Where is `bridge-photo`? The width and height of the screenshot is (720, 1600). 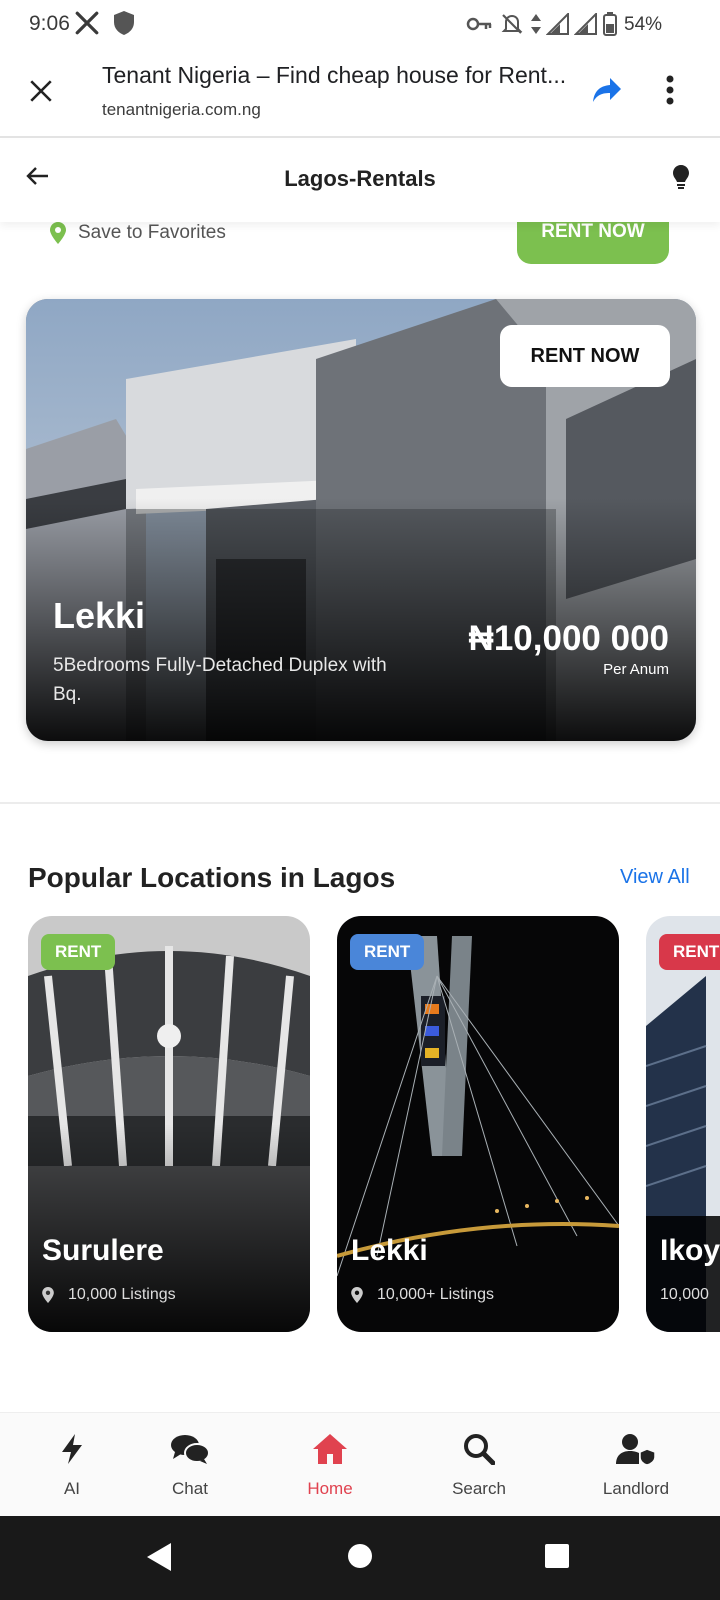 bridge-photo is located at coordinates (478, 1124).